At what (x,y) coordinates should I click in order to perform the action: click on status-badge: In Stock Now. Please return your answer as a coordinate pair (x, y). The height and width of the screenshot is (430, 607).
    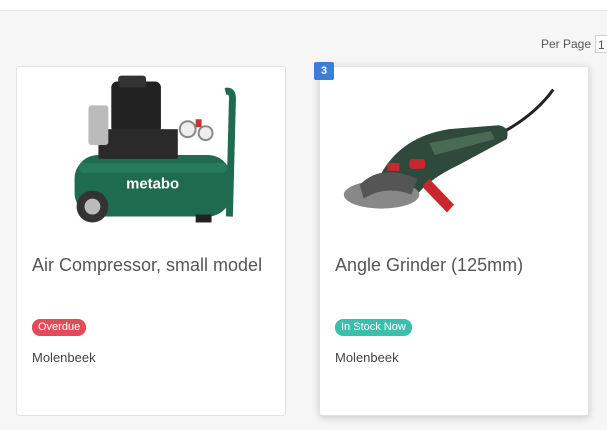
    Looking at the image, I should click on (373, 327).